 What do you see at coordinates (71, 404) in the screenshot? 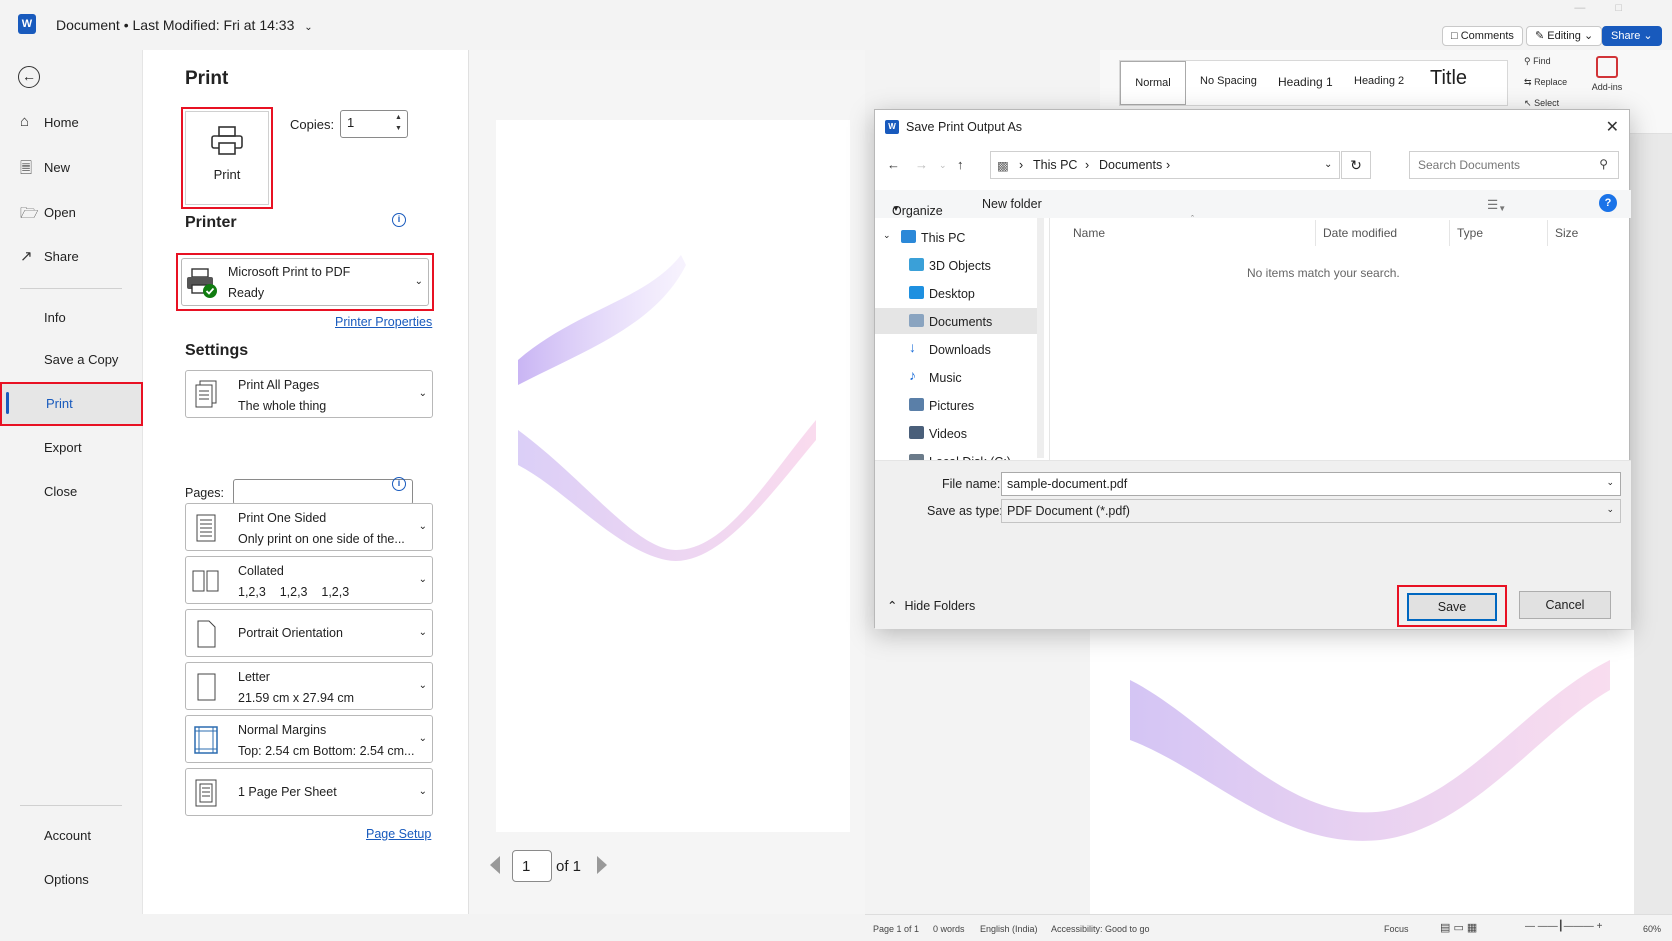
I see `nav-print: Print` at bounding box center [71, 404].